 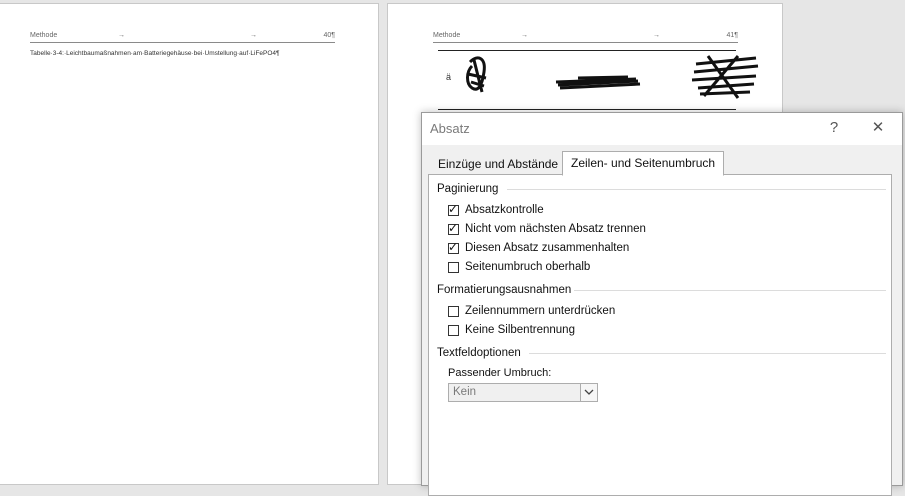 What do you see at coordinates (878, 128) in the screenshot?
I see `close-button: ✕` at bounding box center [878, 128].